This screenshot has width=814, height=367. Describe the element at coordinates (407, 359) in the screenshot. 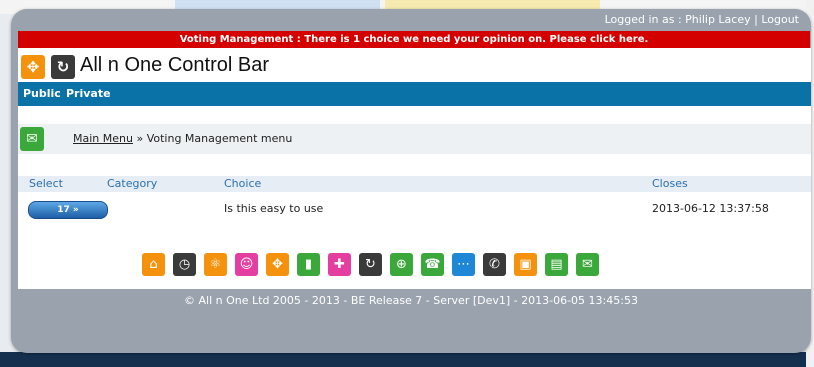

I see `taskbar-band` at that location.